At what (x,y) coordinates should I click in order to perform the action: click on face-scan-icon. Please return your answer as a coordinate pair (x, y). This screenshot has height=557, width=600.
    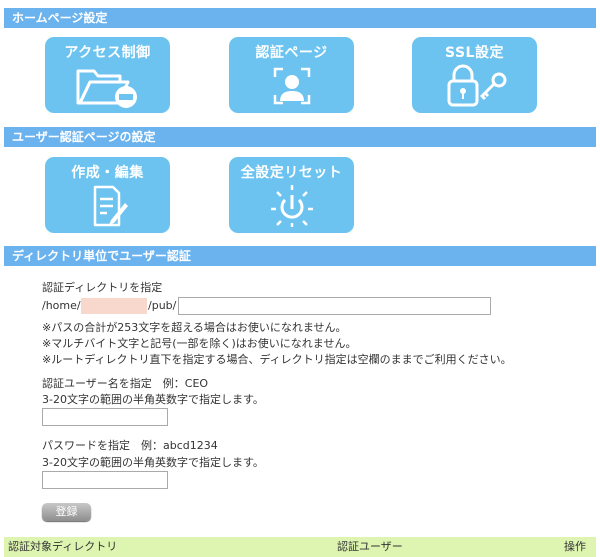
    Looking at the image, I should click on (291, 86).